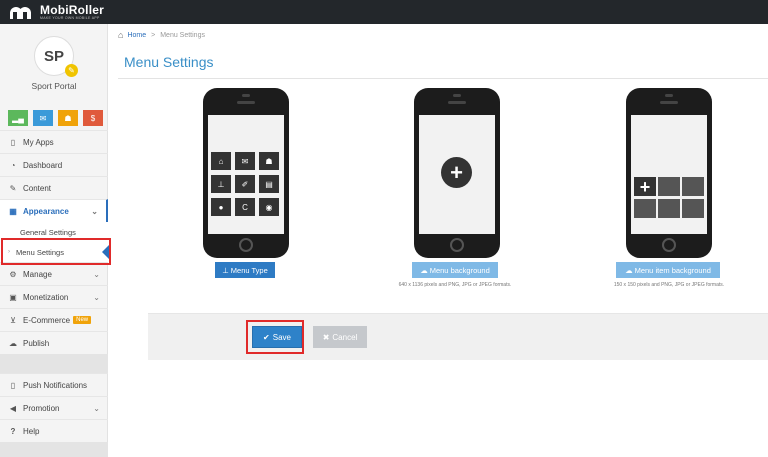 This screenshot has width=768, height=457. I want to click on save-highlight, so click(275, 337).